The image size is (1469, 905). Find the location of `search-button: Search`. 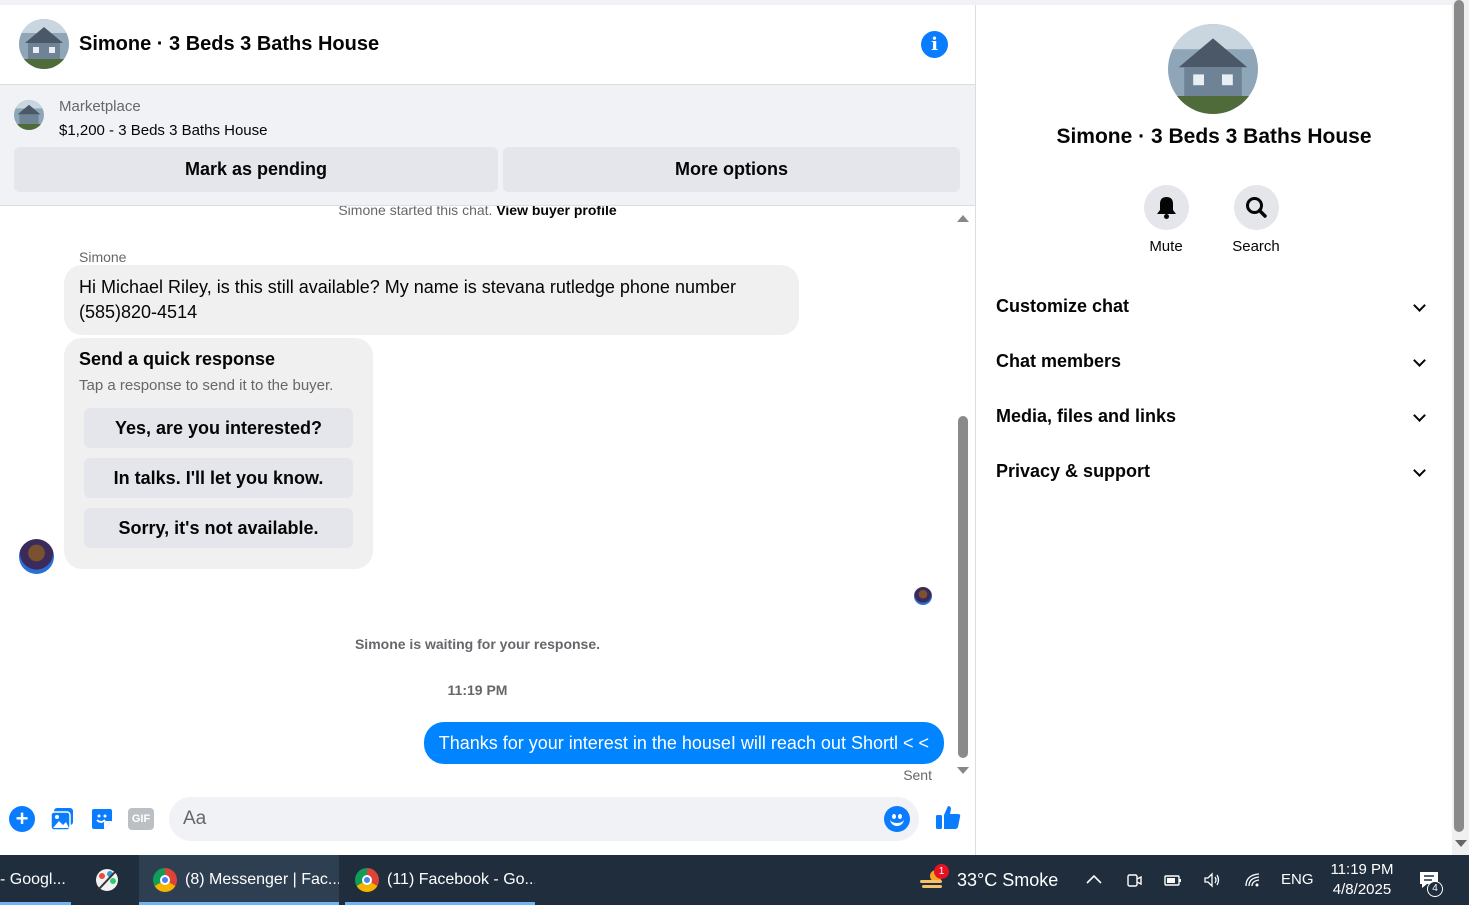

search-button: Search is located at coordinates (1256, 220).